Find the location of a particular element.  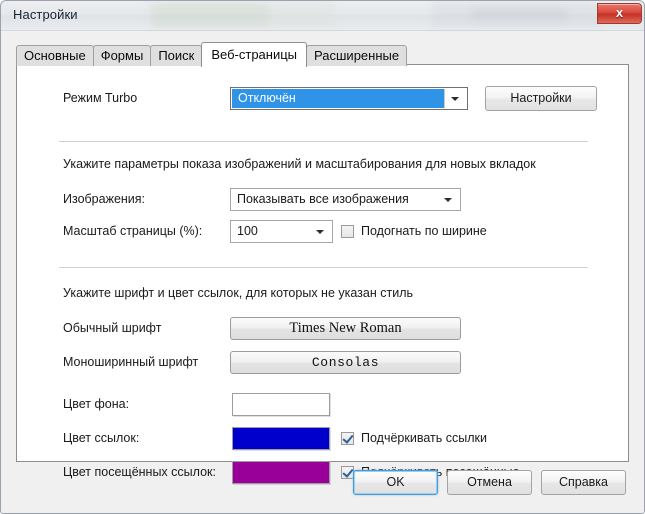

tab-veb-stranitsy: Веб-страницы is located at coordinates (254, 54).